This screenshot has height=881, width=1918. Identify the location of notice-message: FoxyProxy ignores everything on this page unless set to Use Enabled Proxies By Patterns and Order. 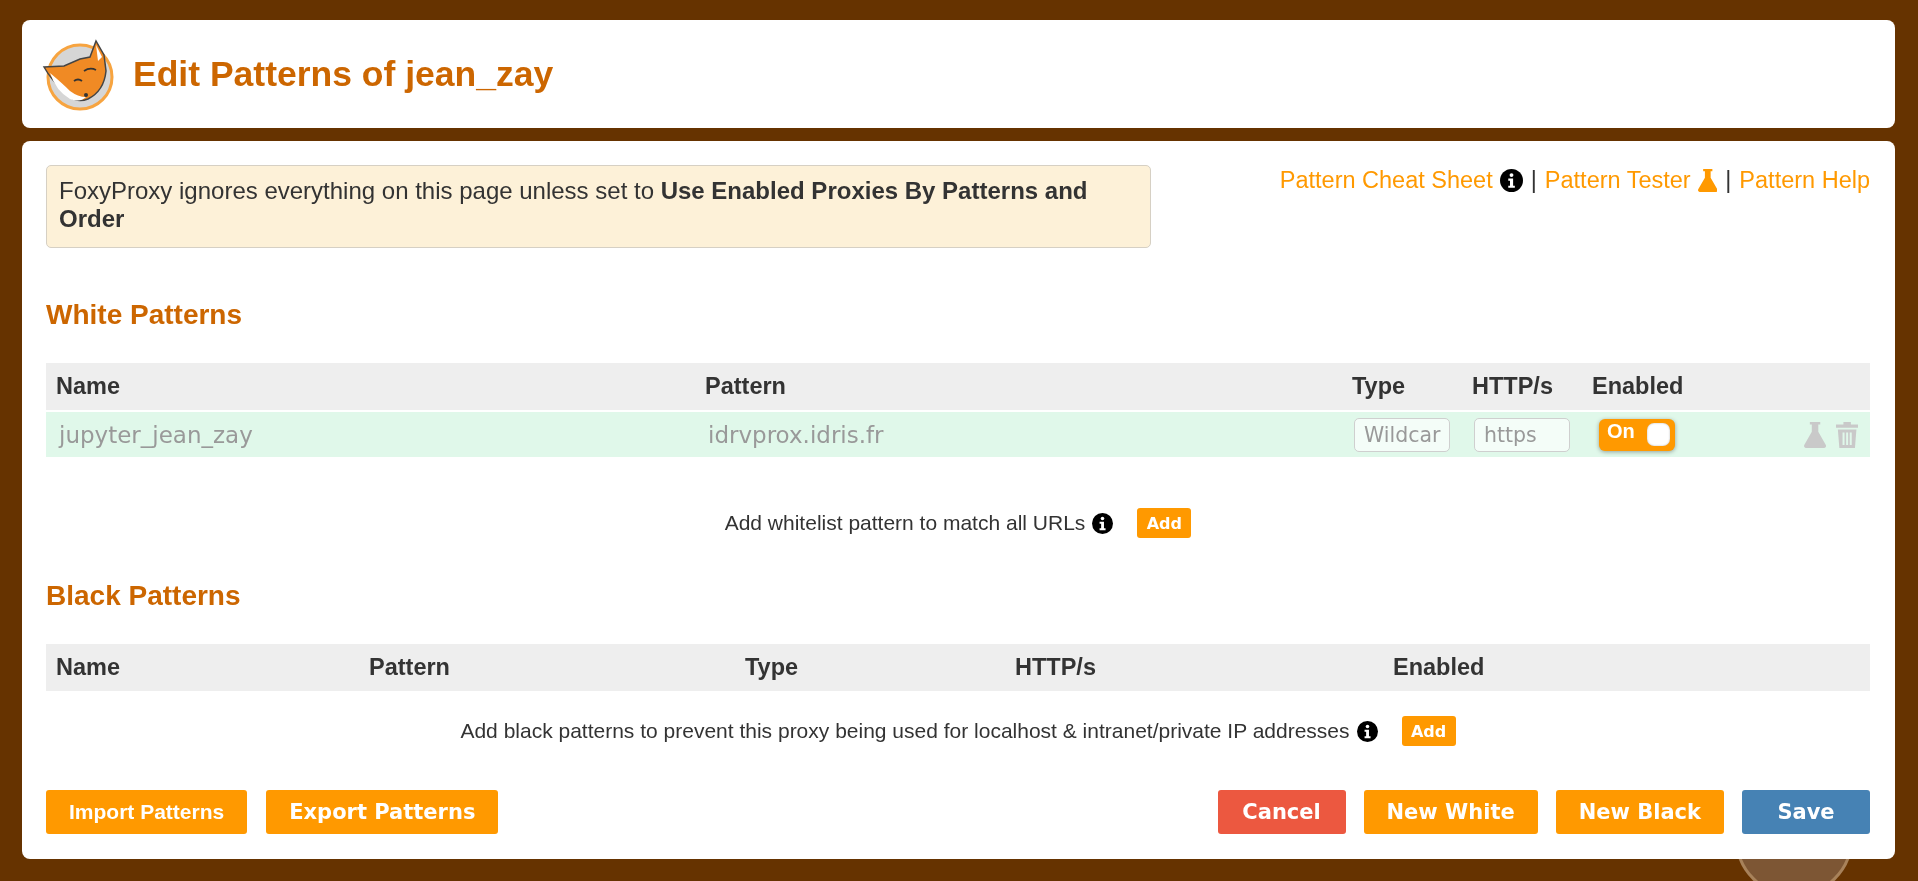
(598, 206).